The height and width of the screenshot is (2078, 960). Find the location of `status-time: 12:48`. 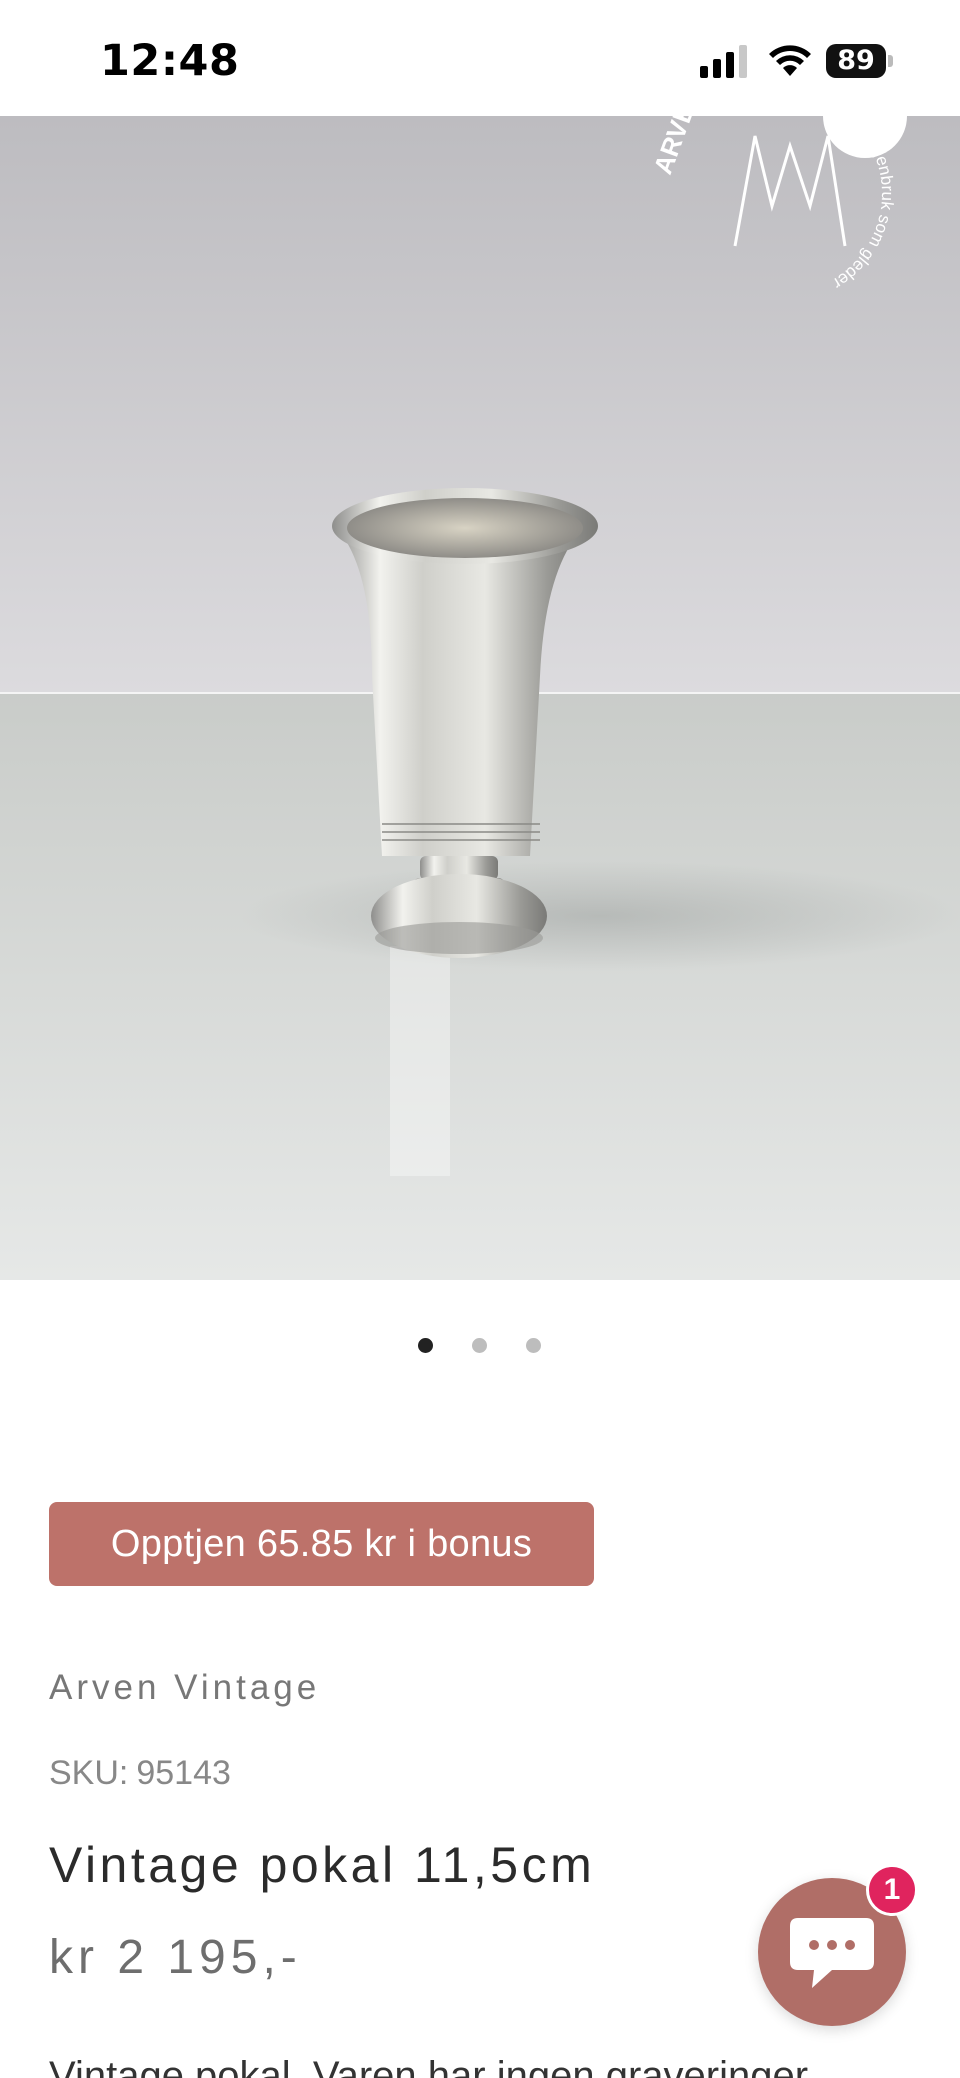

status-time: 12:48 is located at coordinates (170, 61).